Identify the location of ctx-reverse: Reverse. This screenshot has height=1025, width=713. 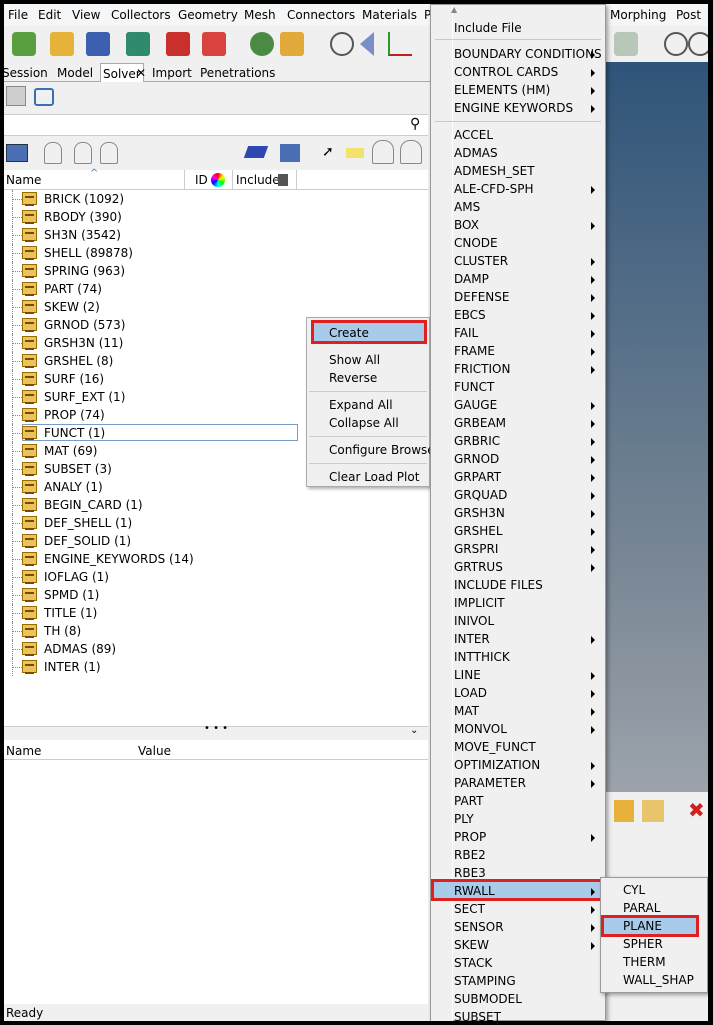
(353, 378).